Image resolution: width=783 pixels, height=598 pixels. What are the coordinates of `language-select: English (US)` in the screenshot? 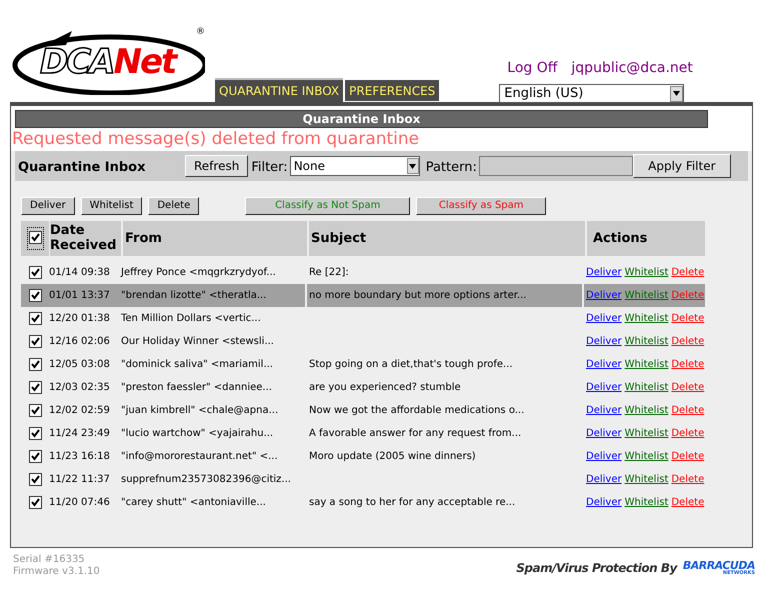 It's located at (591, 93).